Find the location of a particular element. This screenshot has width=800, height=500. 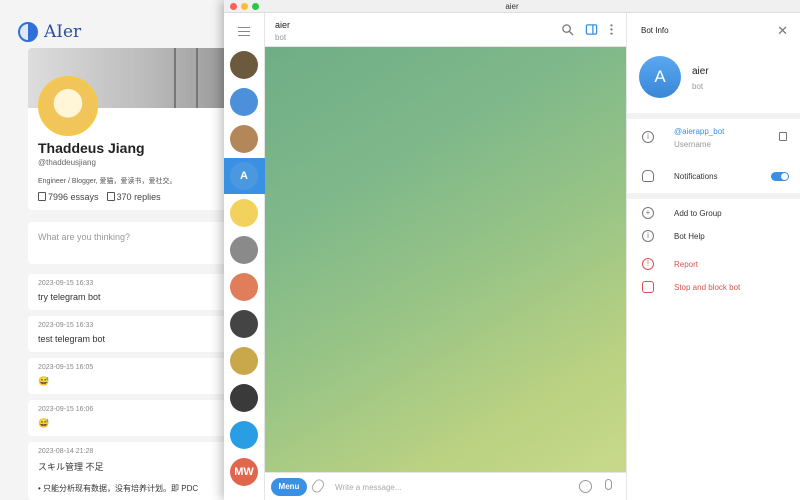

notifications-row: Notifications is located at coordinates (713, 178).